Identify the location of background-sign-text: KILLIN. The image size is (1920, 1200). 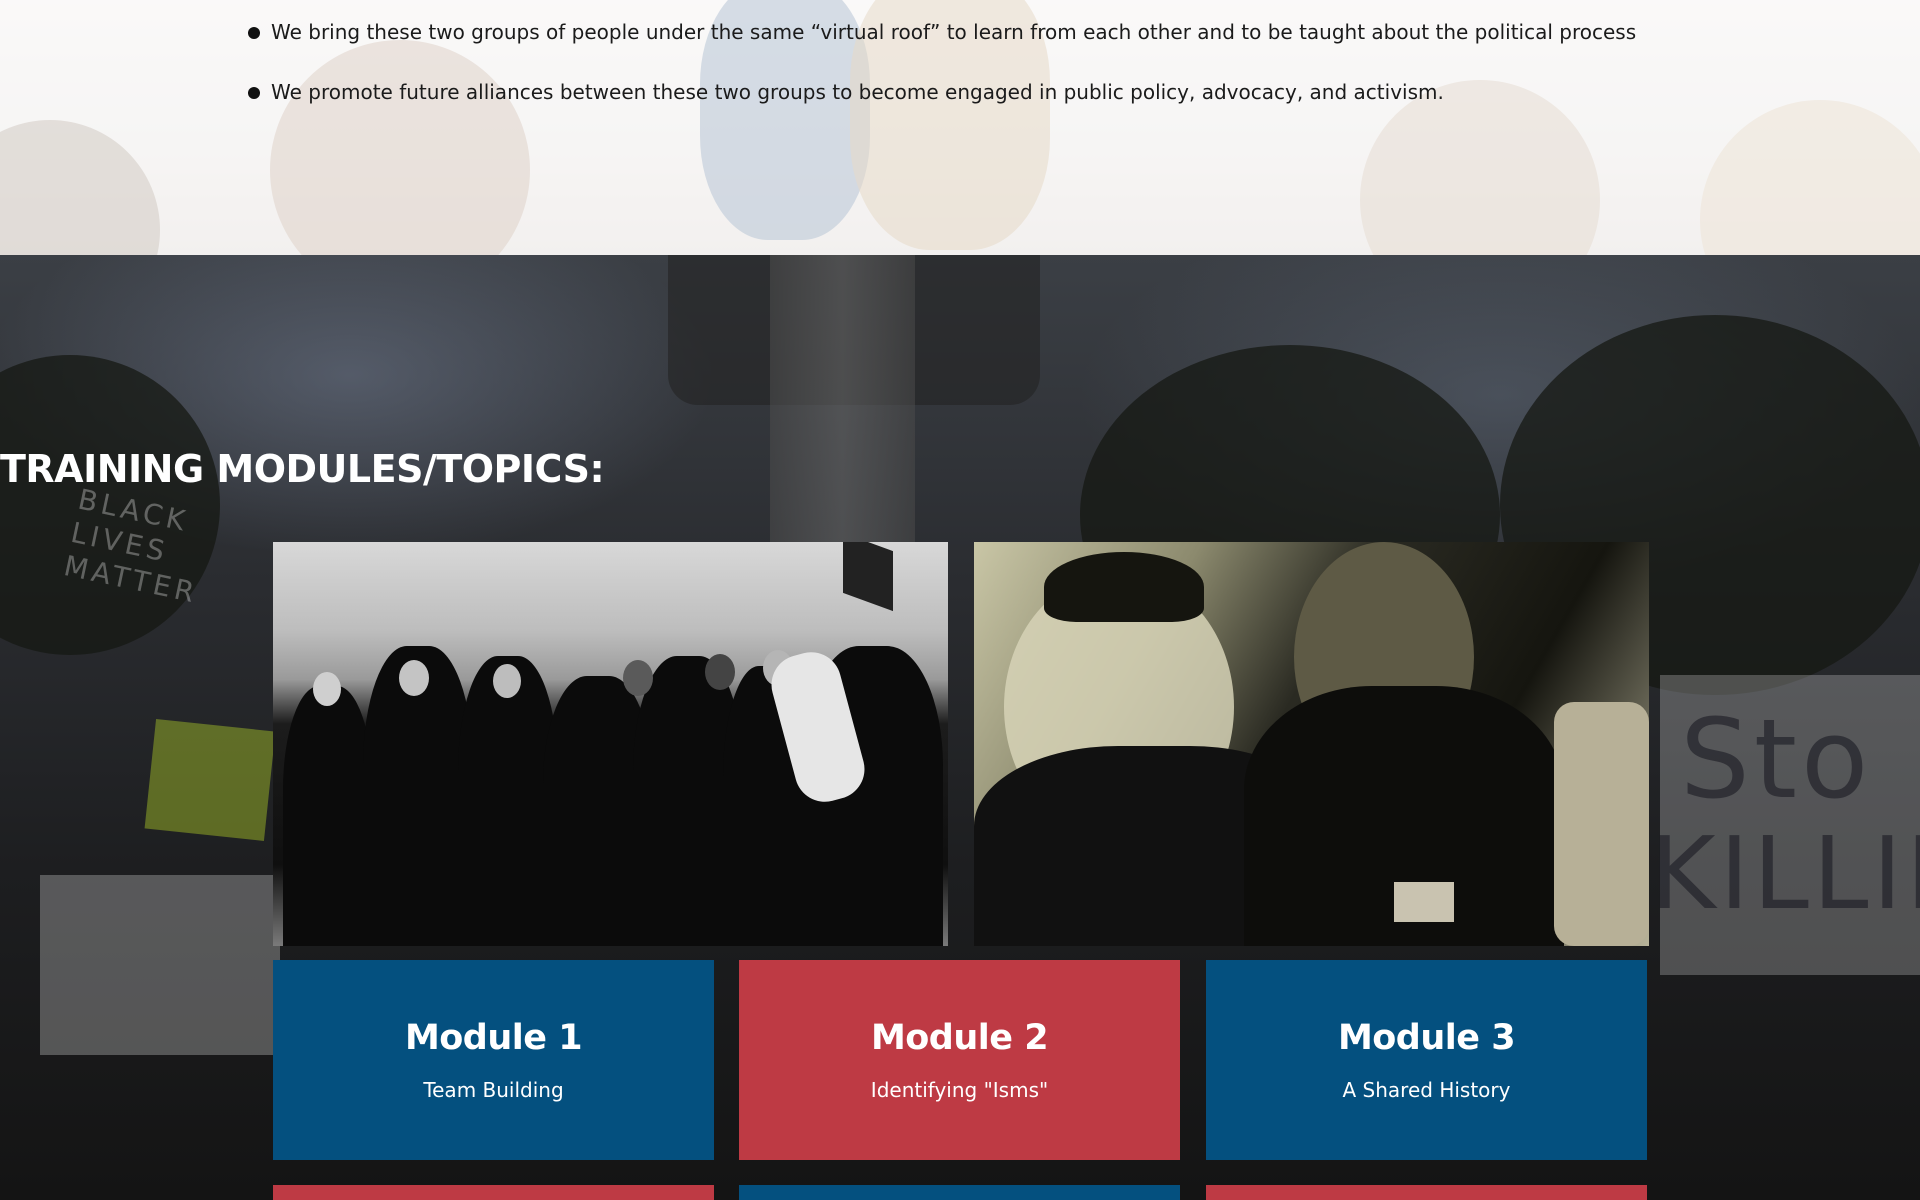
(1785, 873).